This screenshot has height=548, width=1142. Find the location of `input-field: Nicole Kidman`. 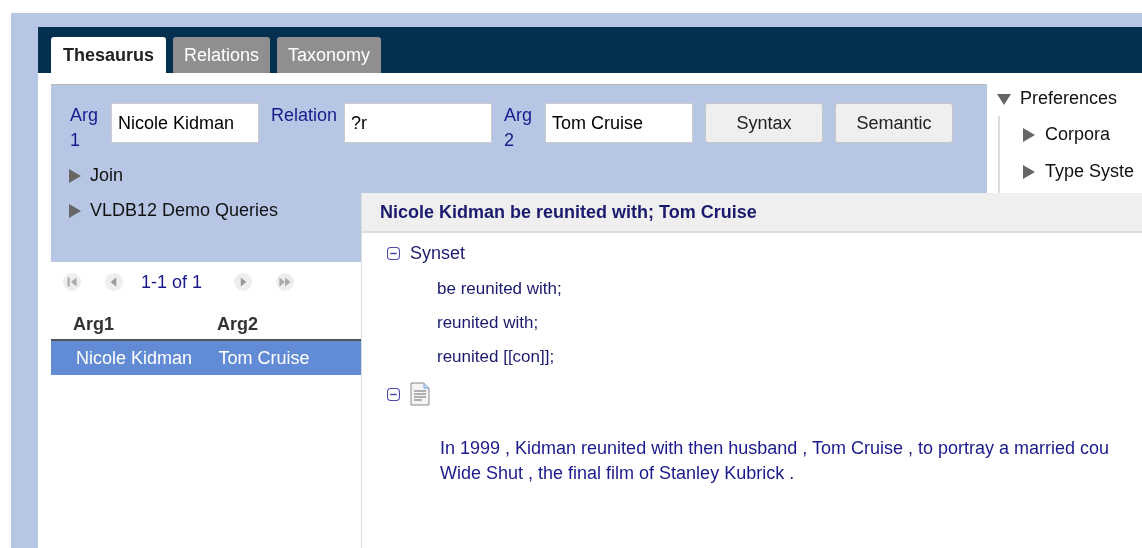

input-field: Nicole Kidman is located at coordinates (185, 123).